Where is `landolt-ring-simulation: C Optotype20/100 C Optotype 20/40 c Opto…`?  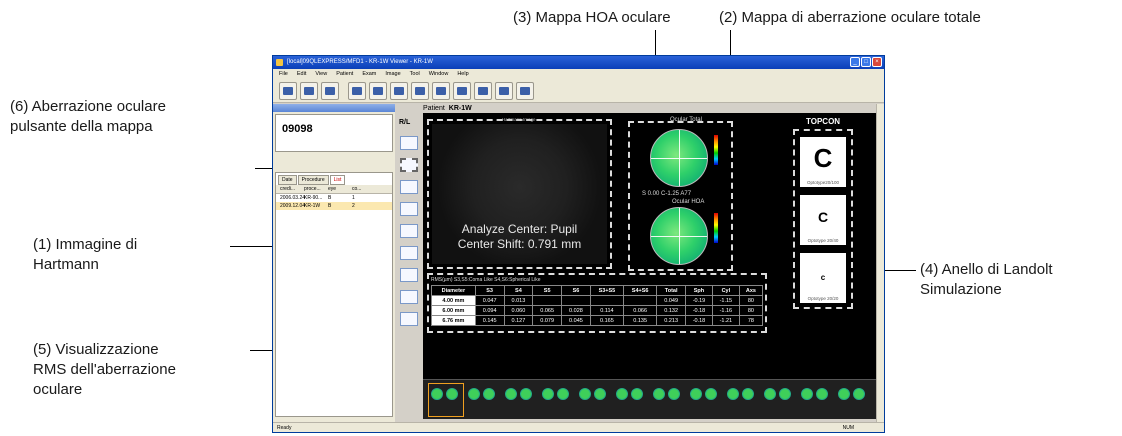
landolt-ring-simulation: C Optotype20/100 C Optotype 20/40 c Opto… is located at coordinates (823, 219).